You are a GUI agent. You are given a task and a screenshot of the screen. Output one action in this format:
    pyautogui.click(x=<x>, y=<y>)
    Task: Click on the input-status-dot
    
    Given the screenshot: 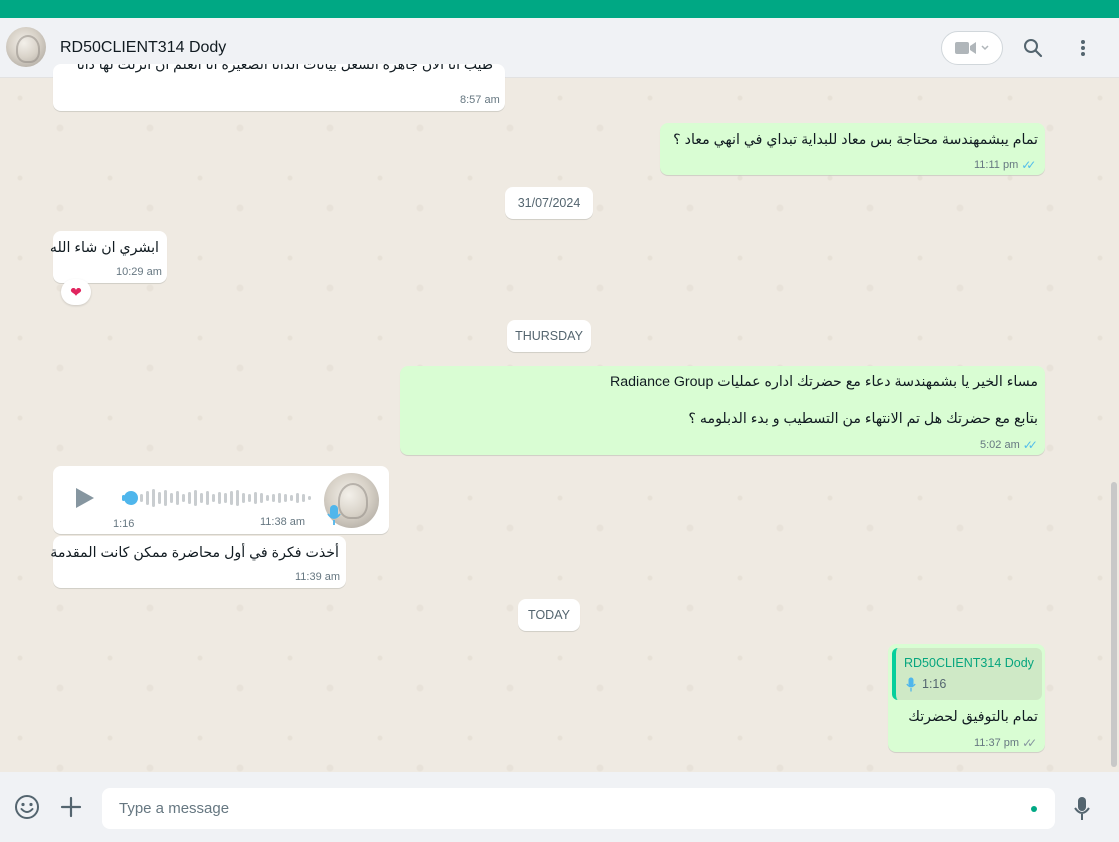 What is the action you would take?
    pyautogui.click(x=1034, y=809)
    